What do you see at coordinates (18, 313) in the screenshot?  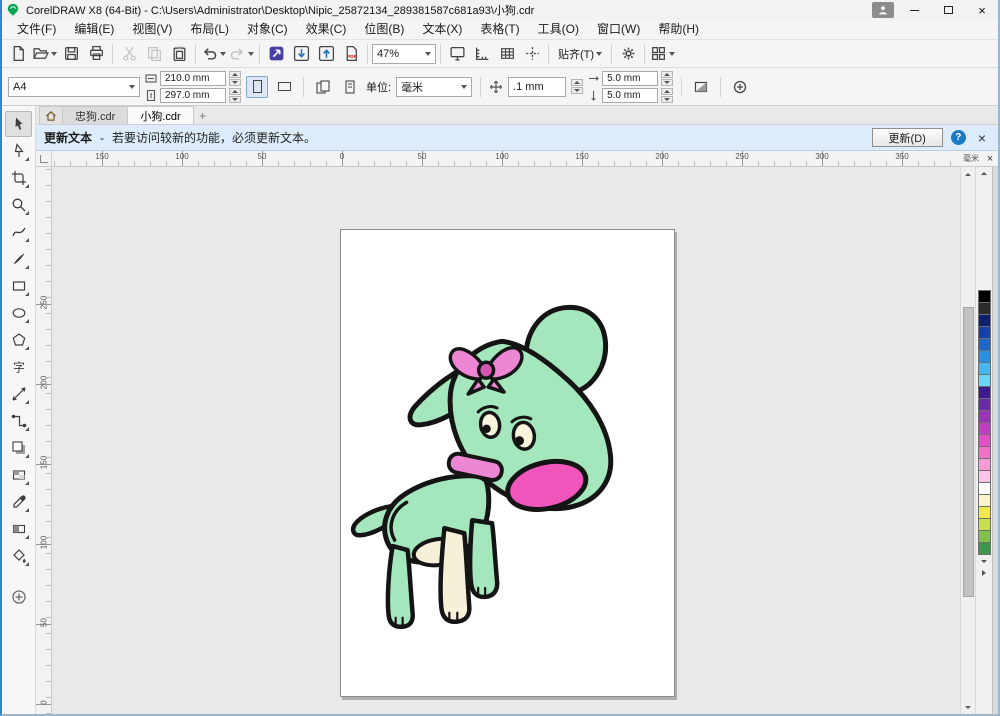 I see `ellipse-tool` at bounding box center [18, 313].